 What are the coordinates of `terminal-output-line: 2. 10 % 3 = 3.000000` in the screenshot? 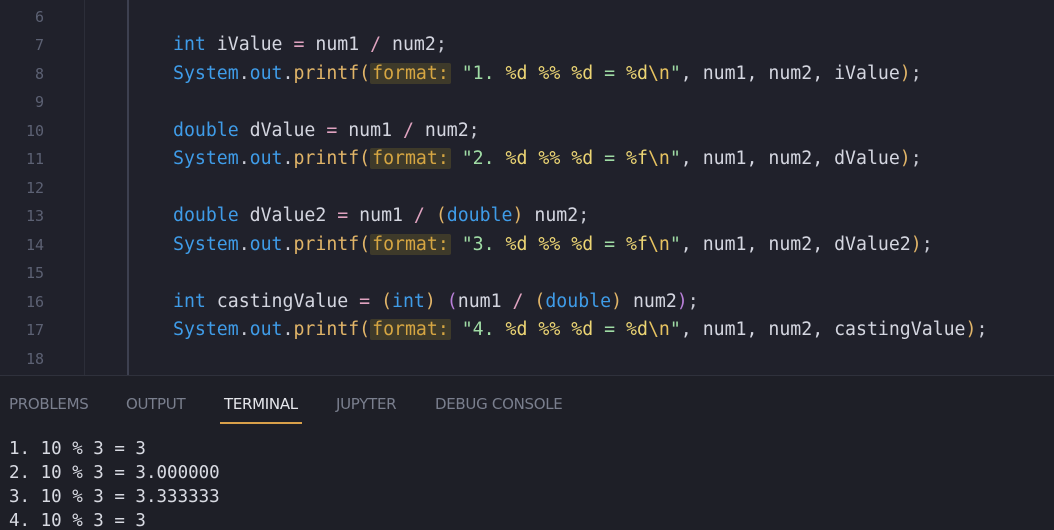 It's located at (114, 473).